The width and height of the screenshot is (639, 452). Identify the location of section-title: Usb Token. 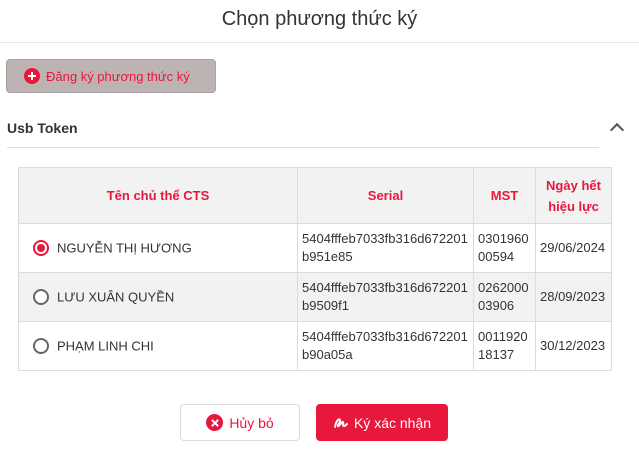
(42, 128).